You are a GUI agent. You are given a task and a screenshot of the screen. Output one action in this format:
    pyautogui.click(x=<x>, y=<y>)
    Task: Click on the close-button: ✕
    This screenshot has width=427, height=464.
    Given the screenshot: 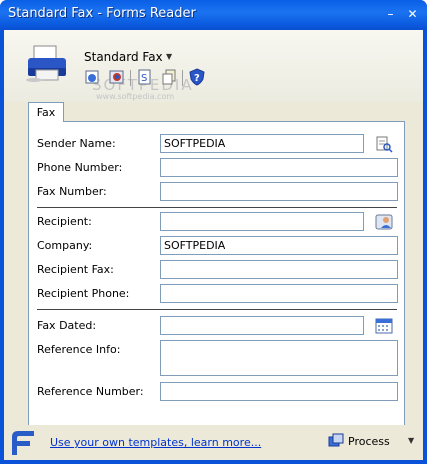 What is the action you would take?
    pyautogui.click(x=412, y=15)
    